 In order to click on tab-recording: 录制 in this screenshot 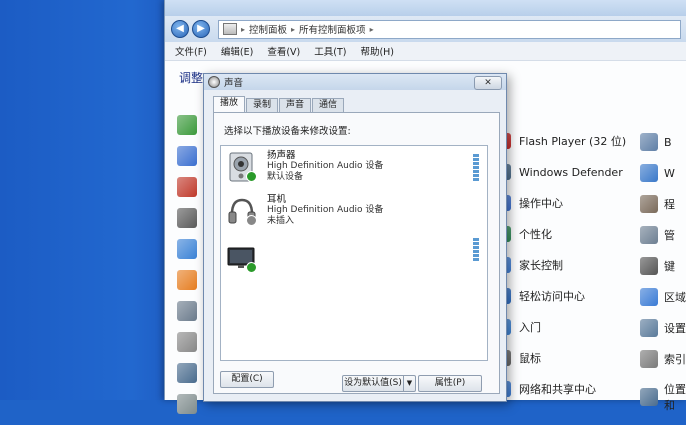, I will do `click(262, 105)`.